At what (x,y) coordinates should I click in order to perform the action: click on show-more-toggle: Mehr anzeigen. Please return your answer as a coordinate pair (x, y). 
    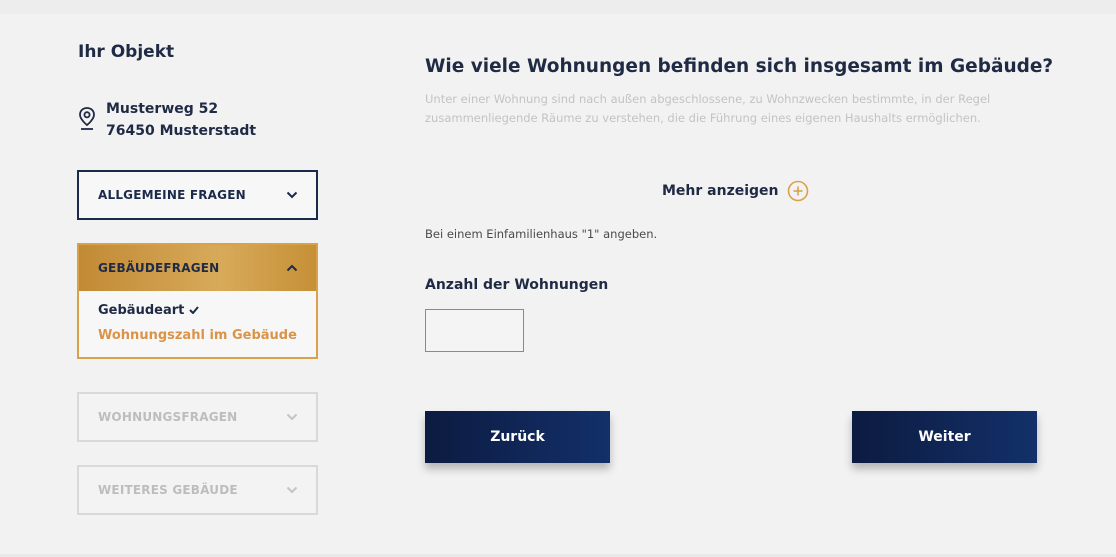
    Looking at the image, I should click on (735, 191).